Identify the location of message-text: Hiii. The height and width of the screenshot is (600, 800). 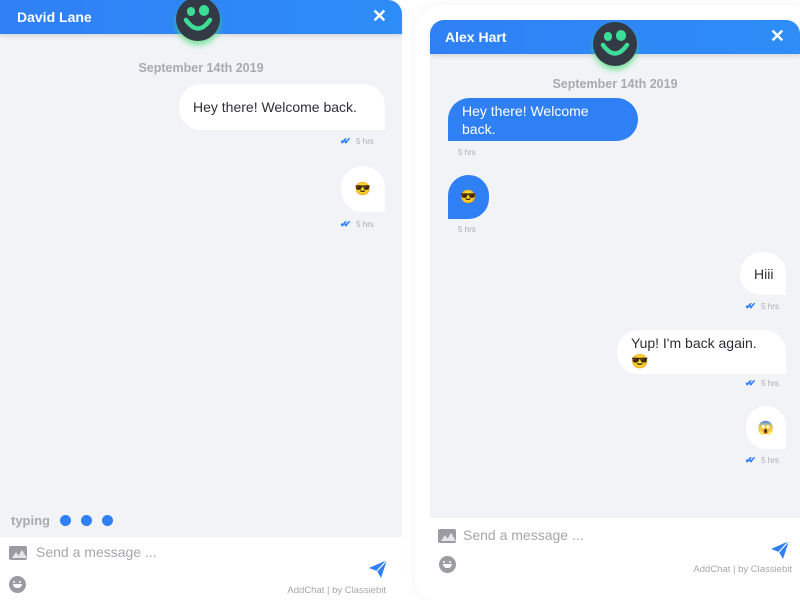
(764, 273).